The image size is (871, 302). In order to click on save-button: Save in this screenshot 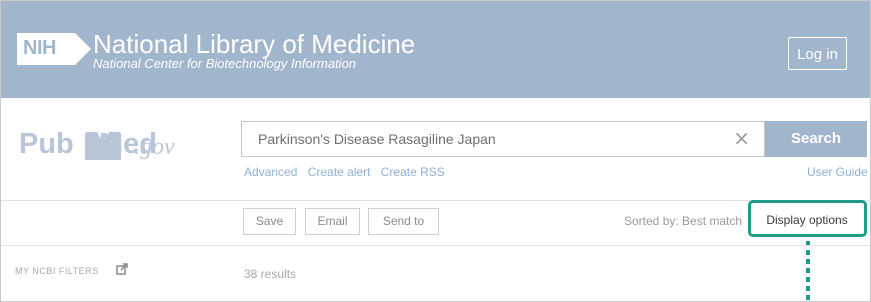, I will do `click(269, 221)`.